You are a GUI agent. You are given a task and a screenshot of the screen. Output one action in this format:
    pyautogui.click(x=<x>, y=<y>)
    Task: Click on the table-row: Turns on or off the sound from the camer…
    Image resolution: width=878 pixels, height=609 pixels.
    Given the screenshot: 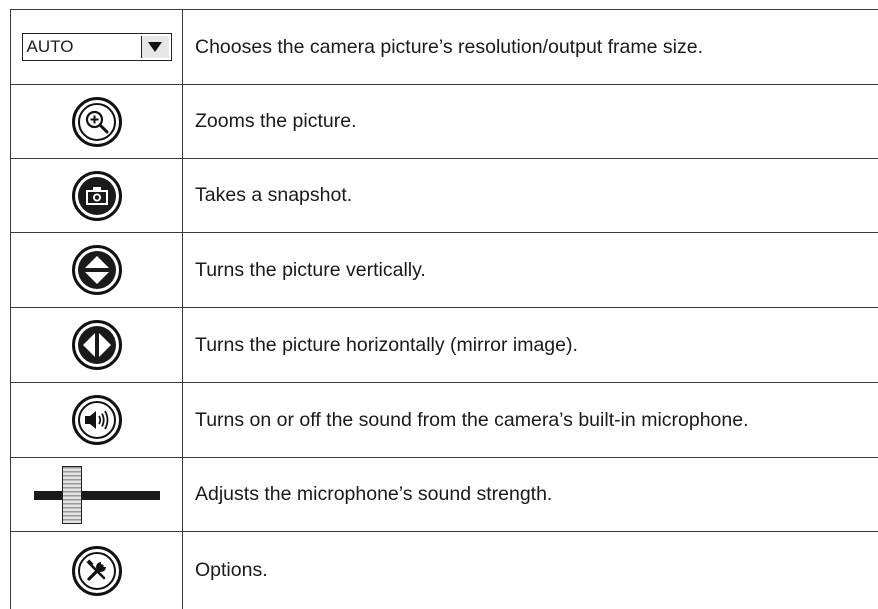 What is the action you would take?
    pyautogui.click(x=444, y=420)
    